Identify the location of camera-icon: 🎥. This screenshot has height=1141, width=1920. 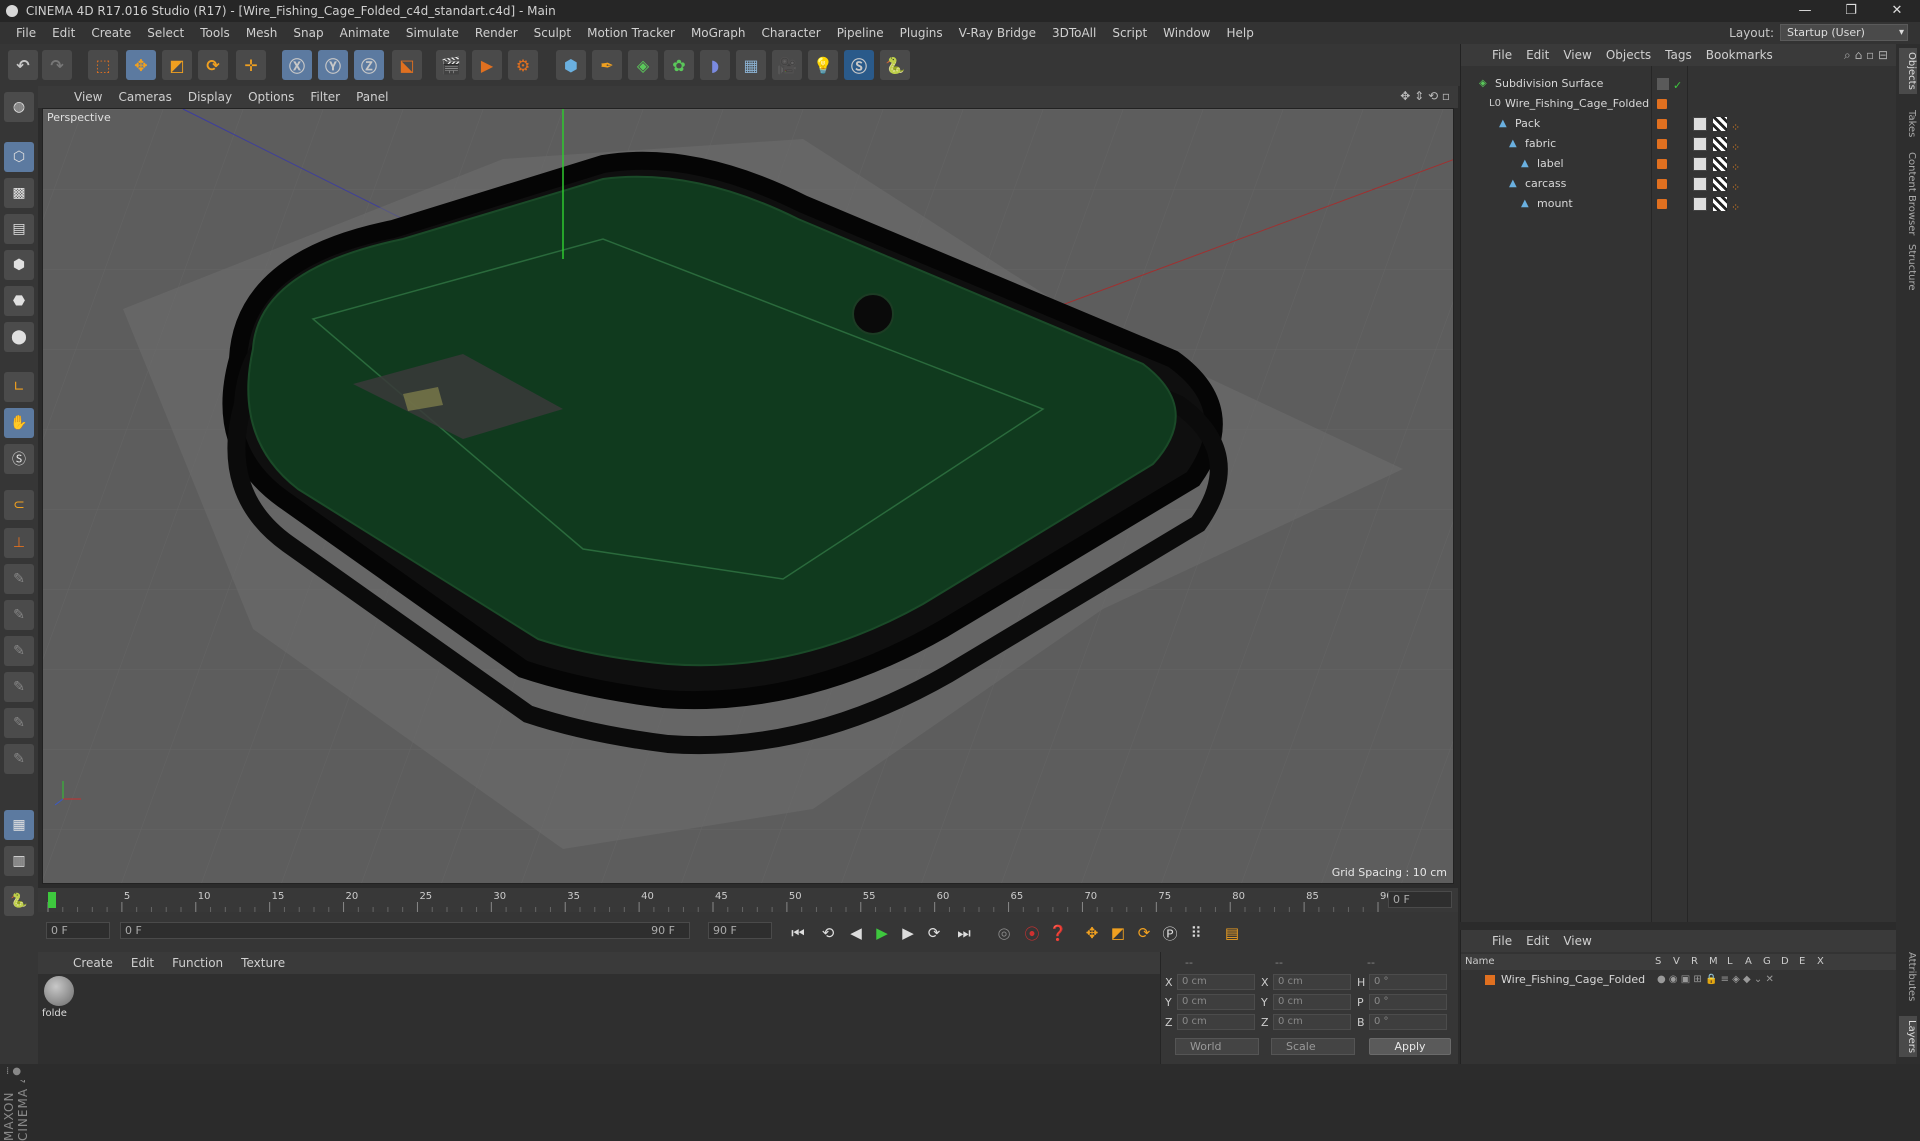
(787, 65).